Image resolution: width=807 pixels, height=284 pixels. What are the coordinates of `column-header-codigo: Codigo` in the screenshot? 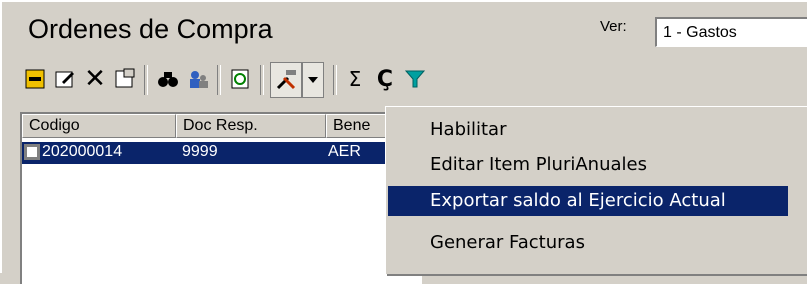 It's located at (99, 126).